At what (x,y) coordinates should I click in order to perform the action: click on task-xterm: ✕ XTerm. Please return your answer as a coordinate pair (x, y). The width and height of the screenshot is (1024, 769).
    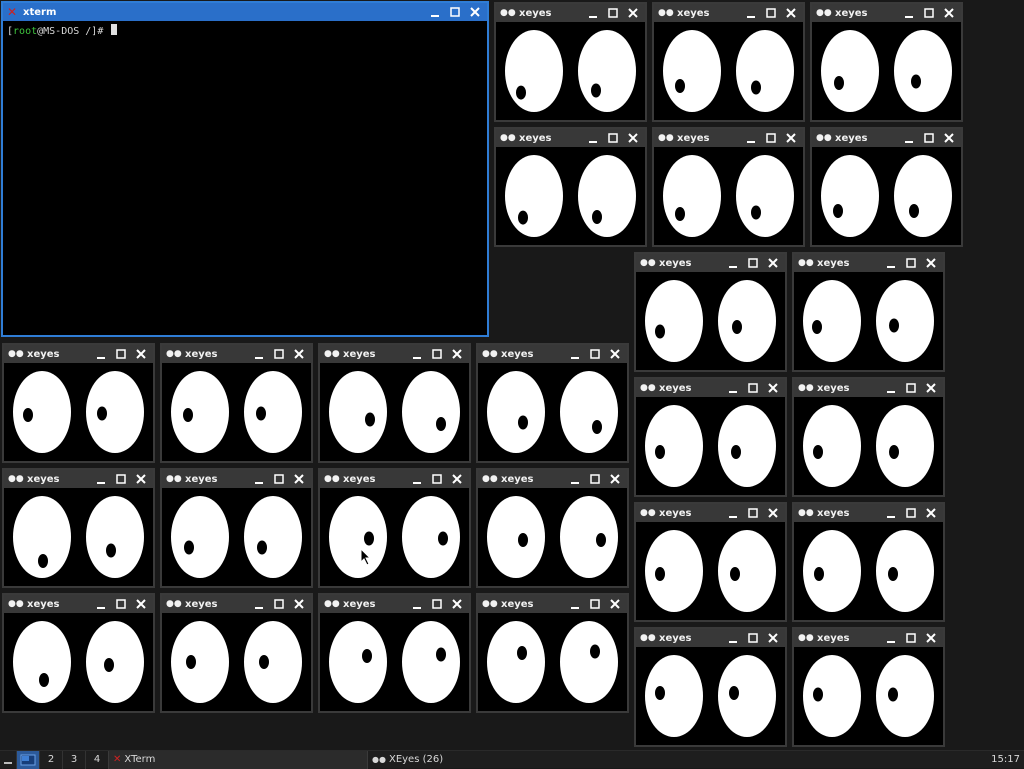
    Looking at the image, I should click on (237, 759).